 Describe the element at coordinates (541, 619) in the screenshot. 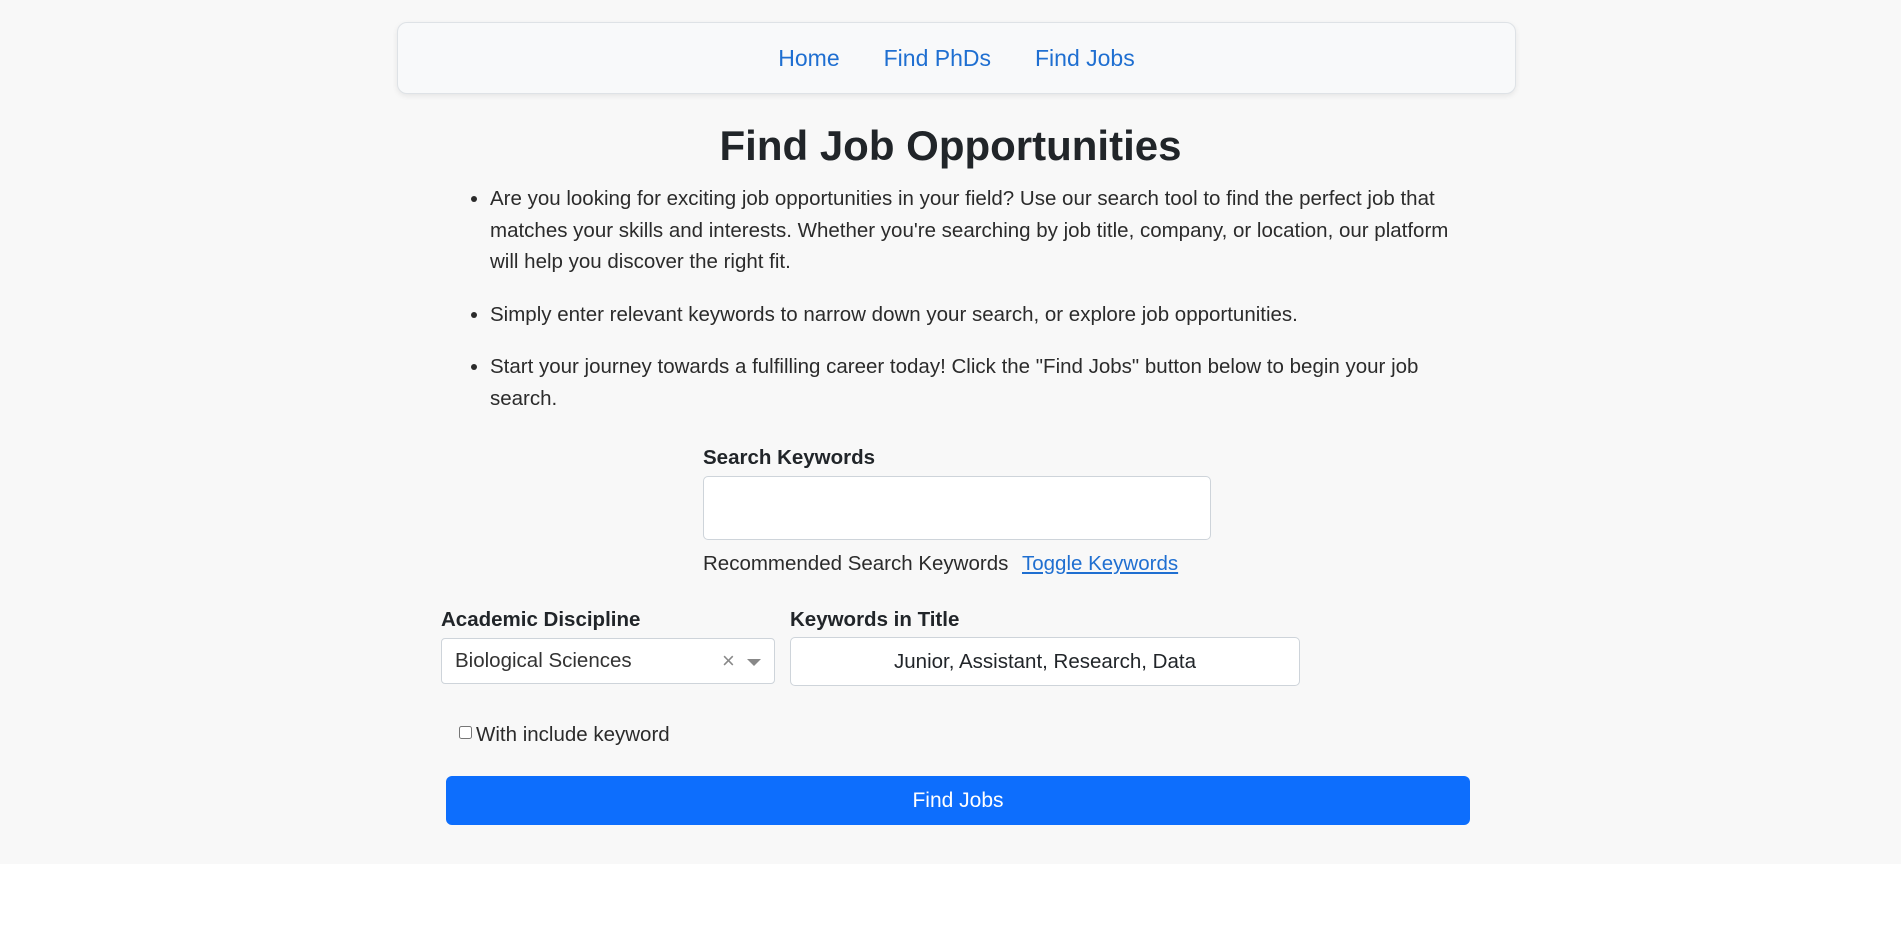

I see `academic-discipline-label: Academic Discipline` at that location.